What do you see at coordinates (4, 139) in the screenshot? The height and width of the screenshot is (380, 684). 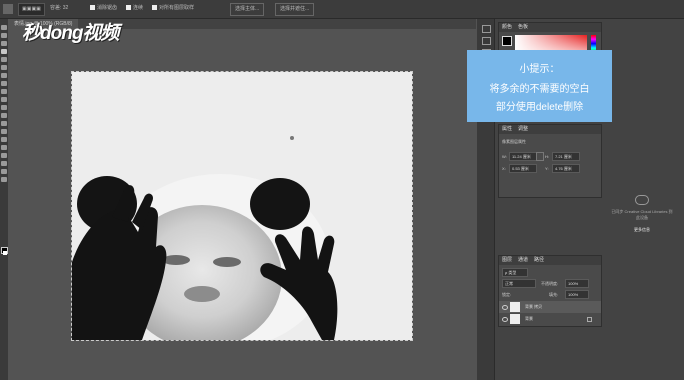 I see `pen-tool-icon` at bounding box center [4, 139].